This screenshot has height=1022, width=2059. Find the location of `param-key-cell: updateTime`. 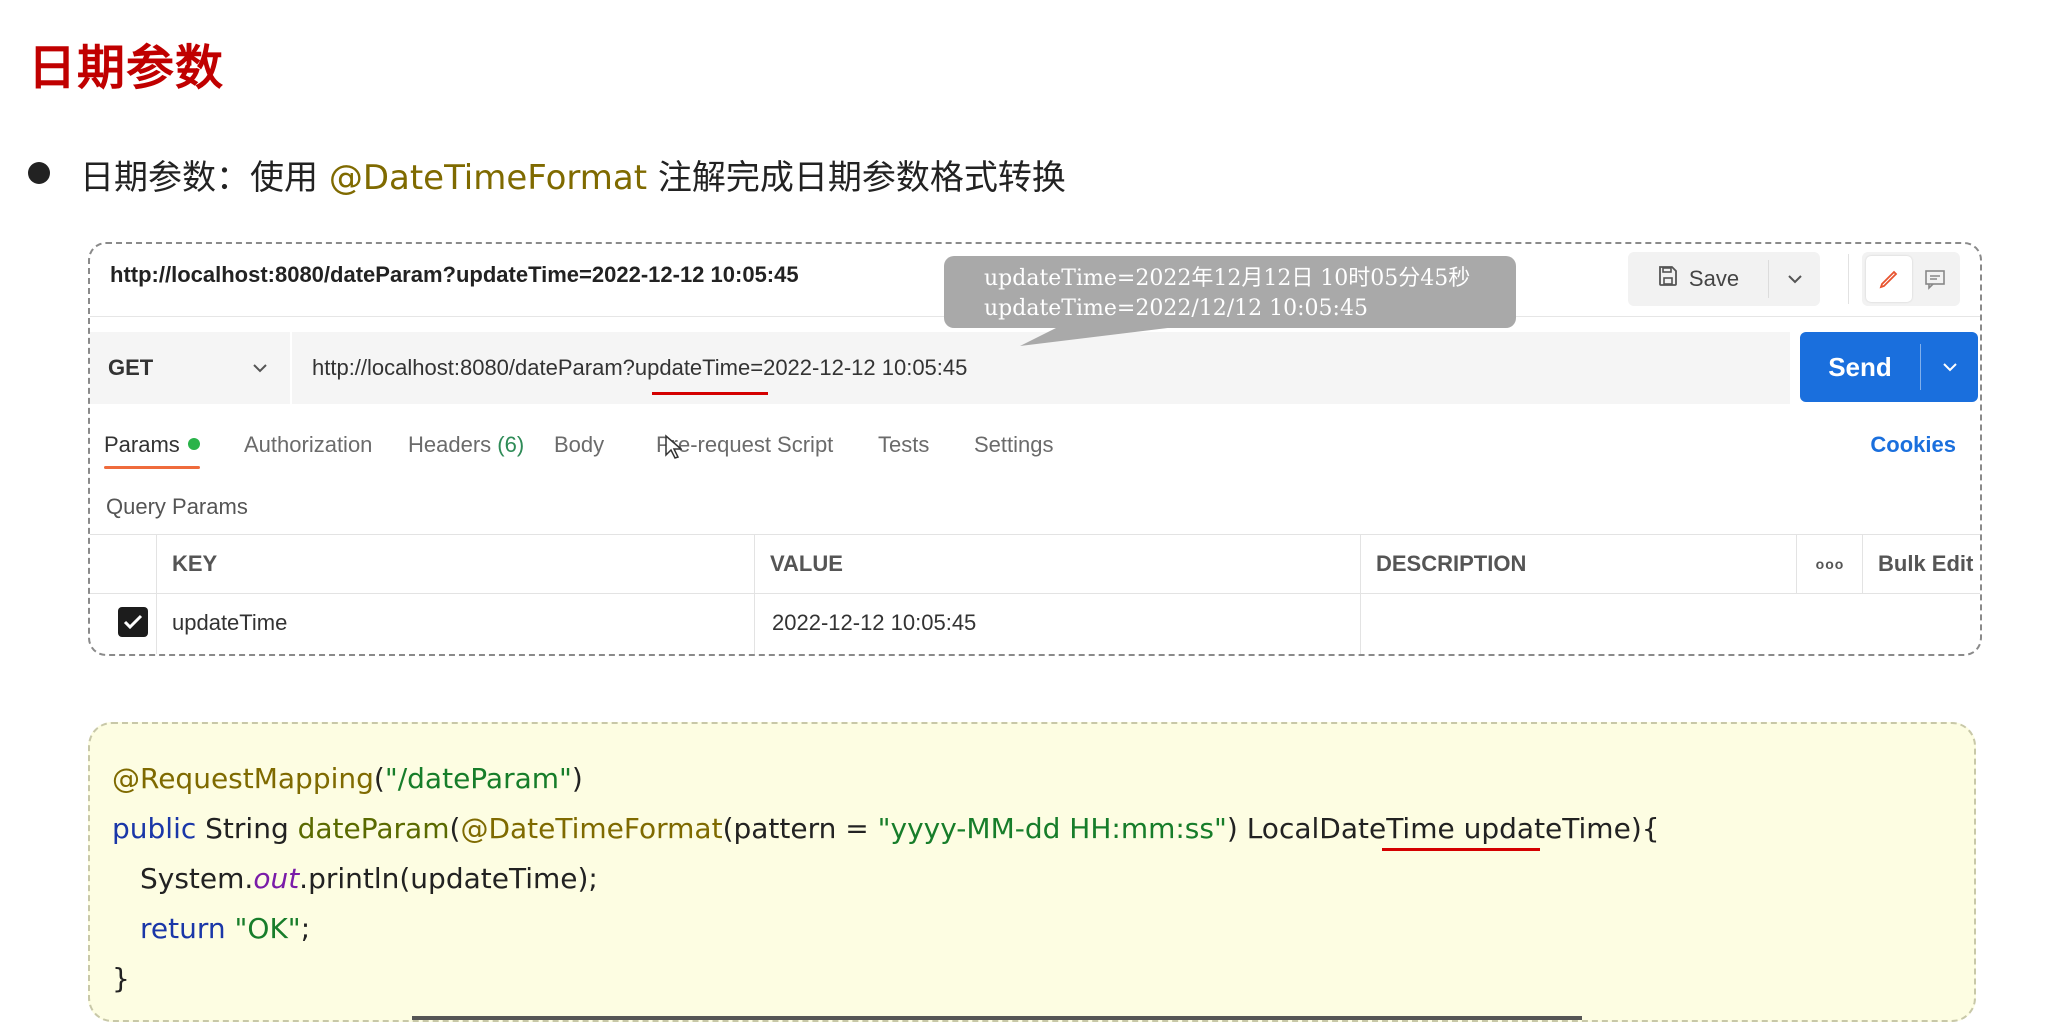

param-key-cell: updateTime is located at coordinates (229, 623).